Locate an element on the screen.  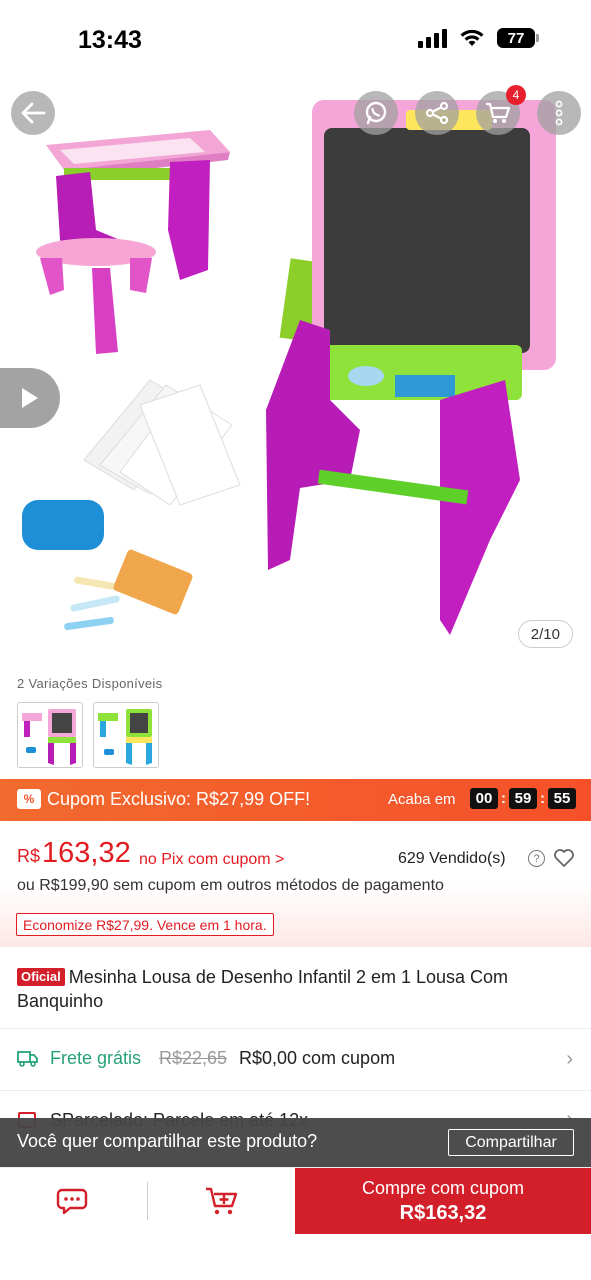
cart-button: 4 is located at coordinates (501, 110).